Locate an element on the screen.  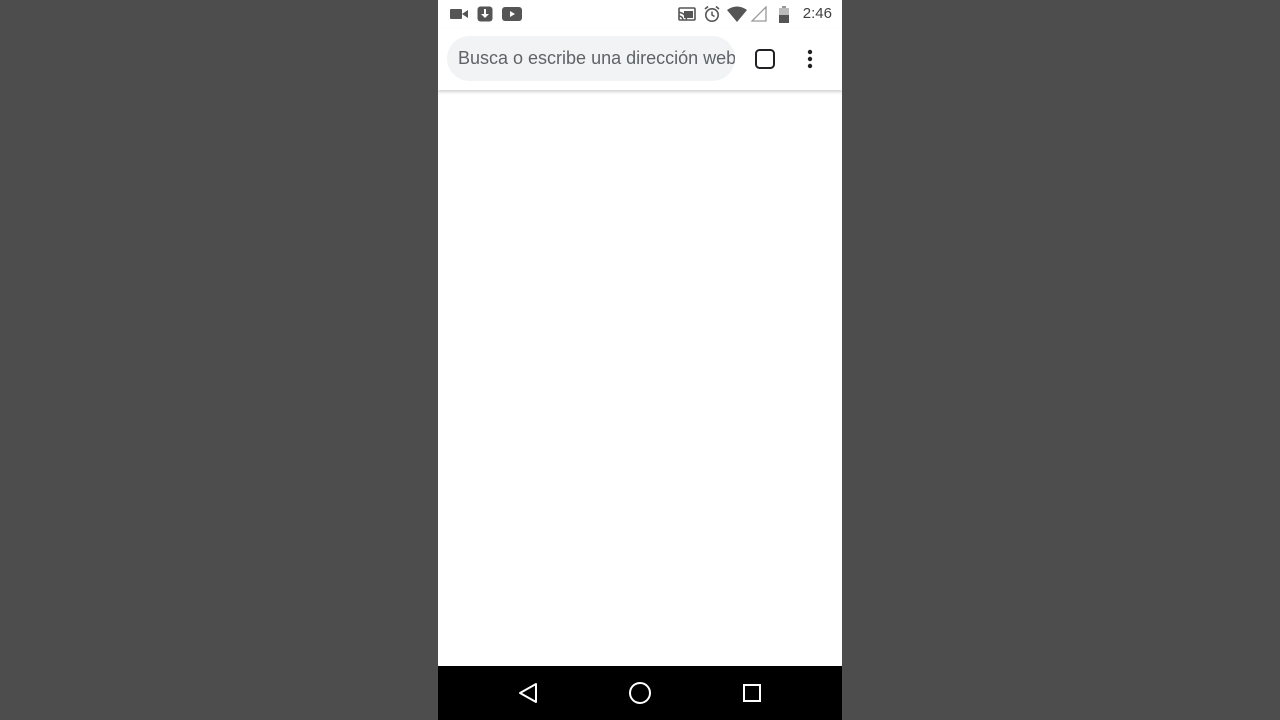
navigation-bar is located at coordinates (640, 693).